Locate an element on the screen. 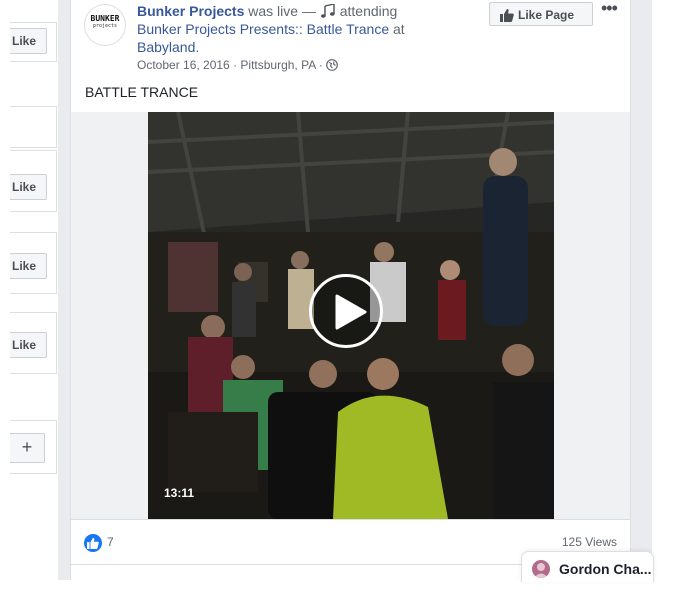  right-gutter is located at coordinates (667, 290).